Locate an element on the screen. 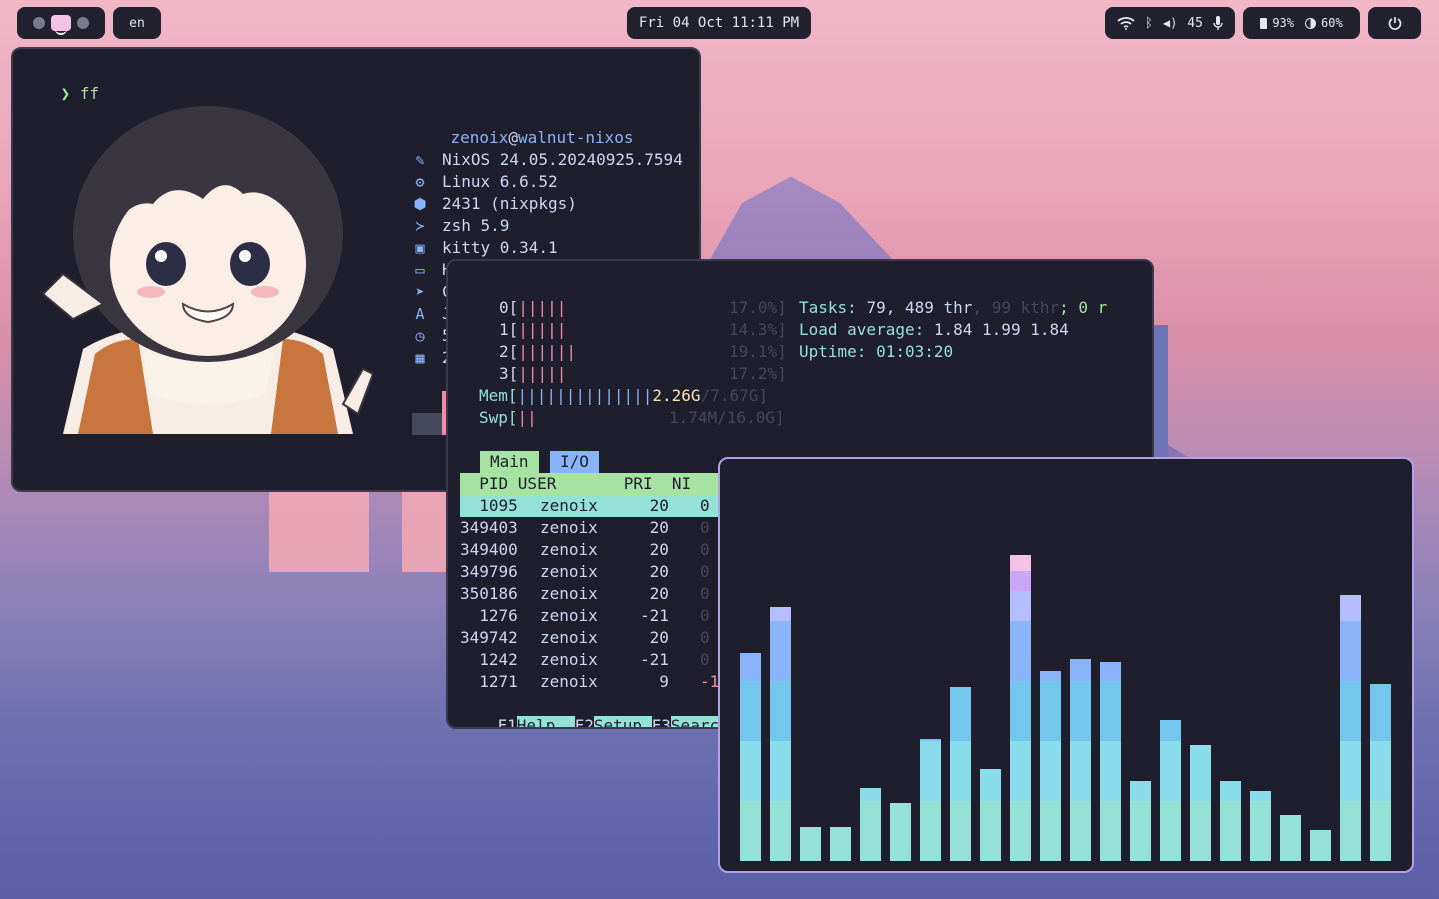  uptime-value: 01:03:20 is located at coordinates (915, 351).